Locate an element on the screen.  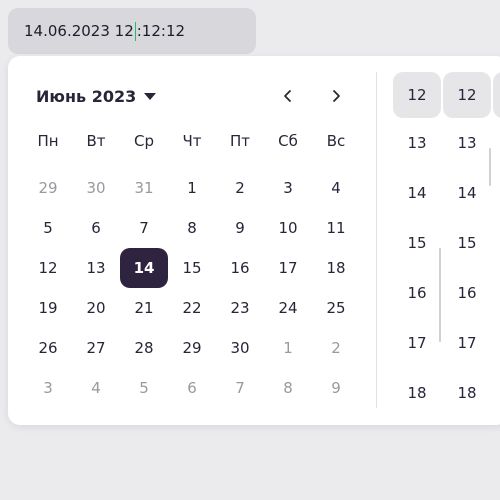
calendar-day: 22 is located at coordinates (192, 308).